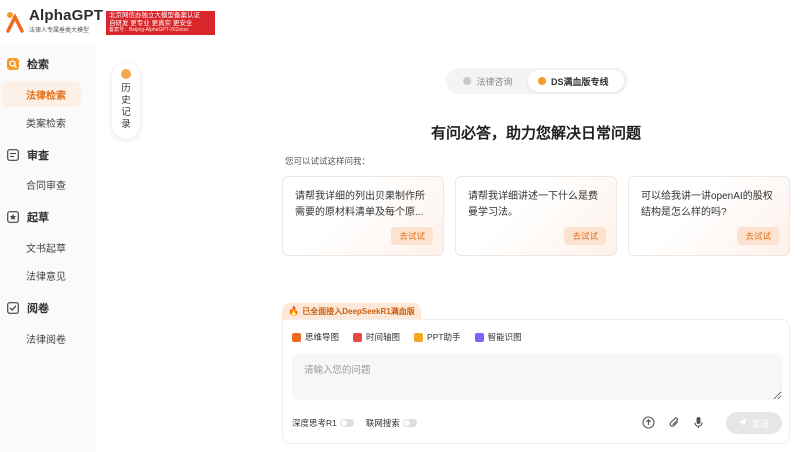 The height and width of the screenshot is (452, 800). I want to click on deep-think-option: 深度思考R1, so click(323, 423).